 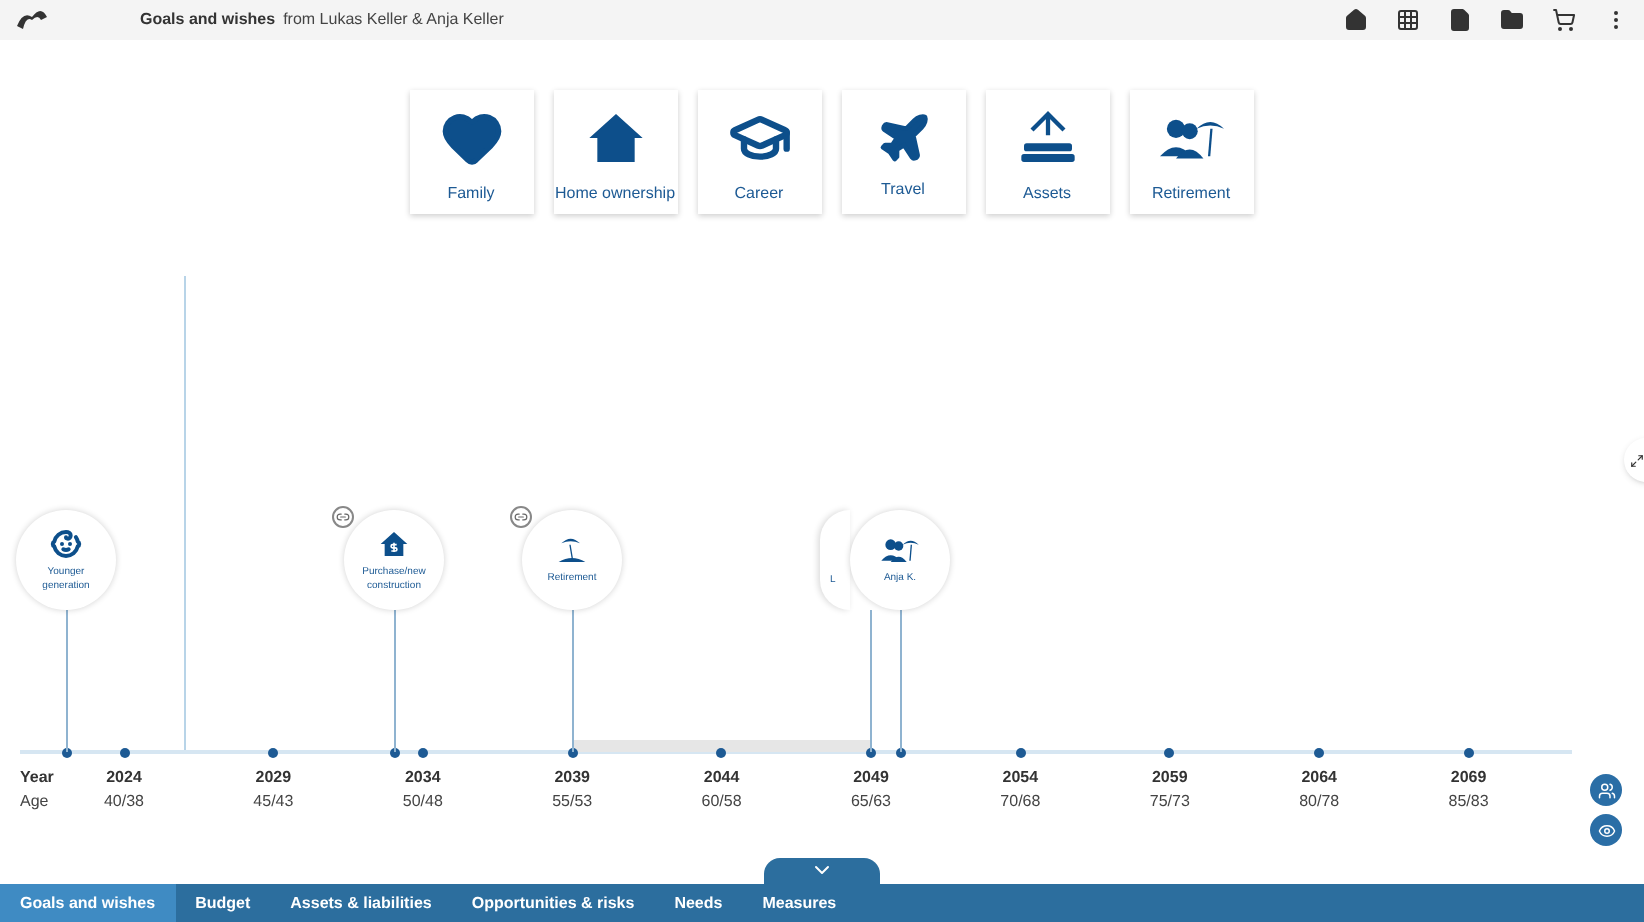 What do you see at coordinates (572, 550) in the screenshot?
I see `palm-beach-icon` at bounding box center [572, 550].